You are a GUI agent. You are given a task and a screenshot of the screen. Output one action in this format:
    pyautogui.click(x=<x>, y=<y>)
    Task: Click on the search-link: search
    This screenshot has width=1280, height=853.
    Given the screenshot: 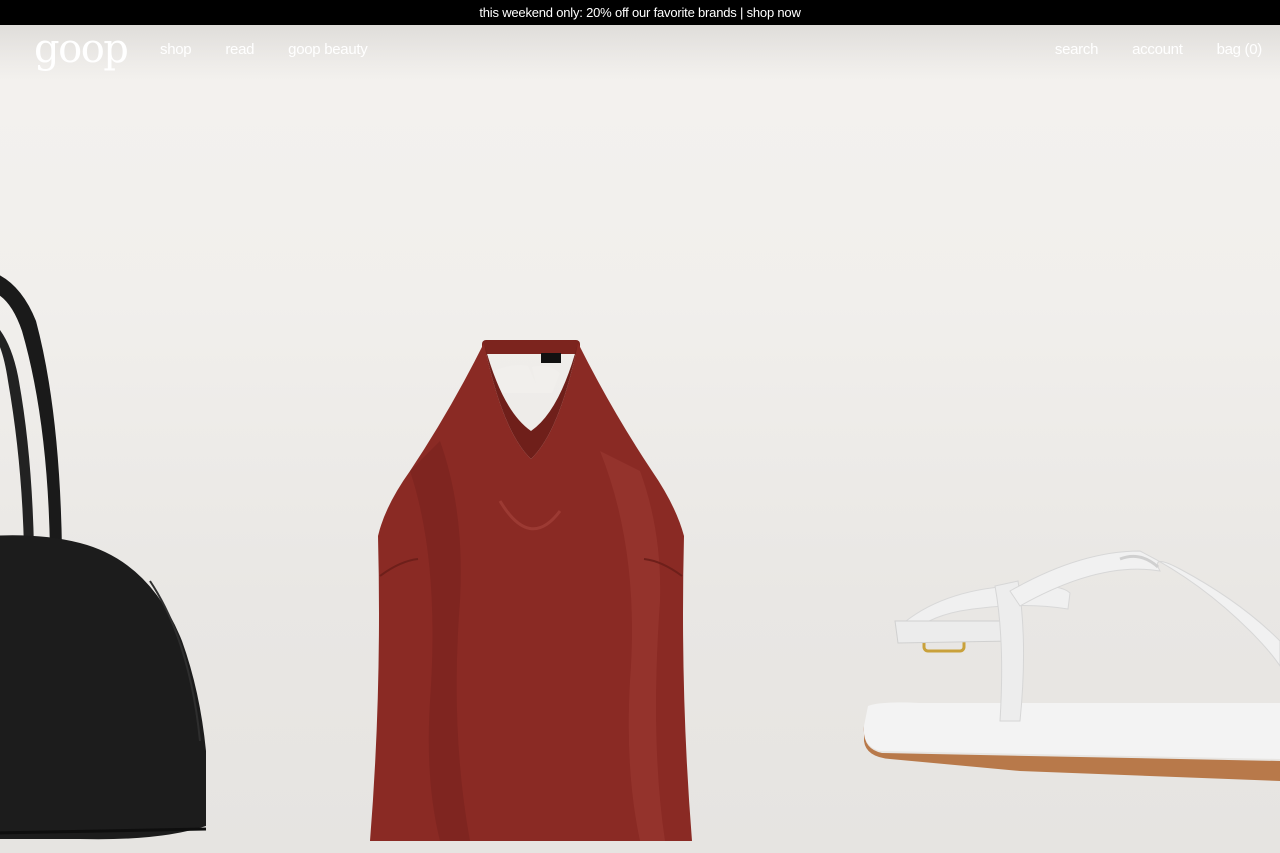 What is the action you would take?
    pyautogui.click(x=1077, y=49)
    